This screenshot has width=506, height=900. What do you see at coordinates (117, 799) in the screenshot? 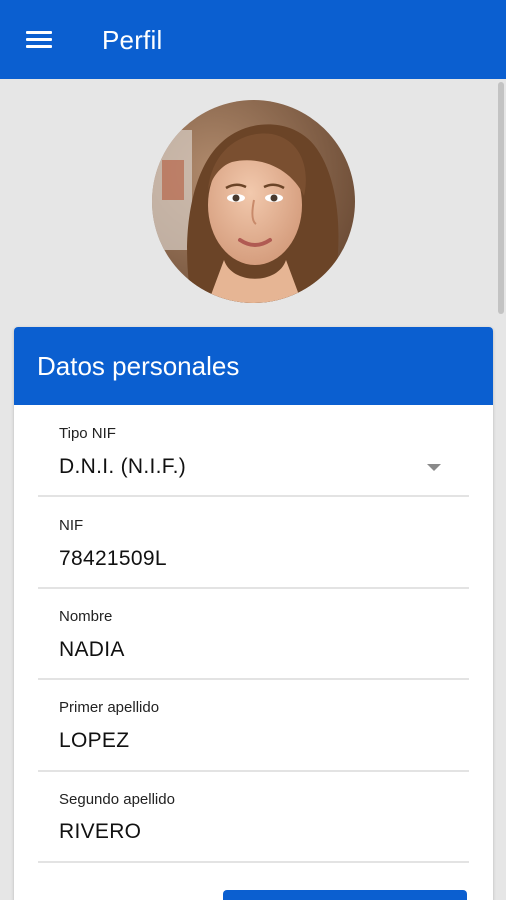
I see `field-label: Segundo apellido` at bounding box center [117, 799].